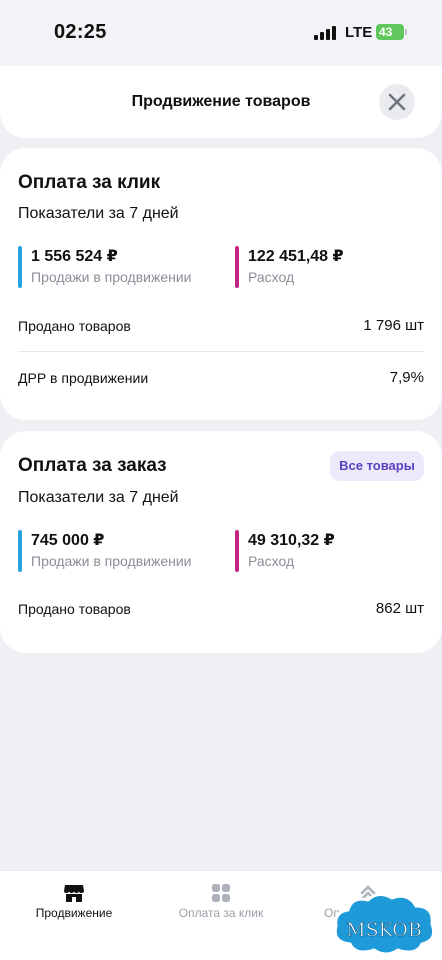  I want to click on modal-header: Продвижение товаров, so click(221, 102).